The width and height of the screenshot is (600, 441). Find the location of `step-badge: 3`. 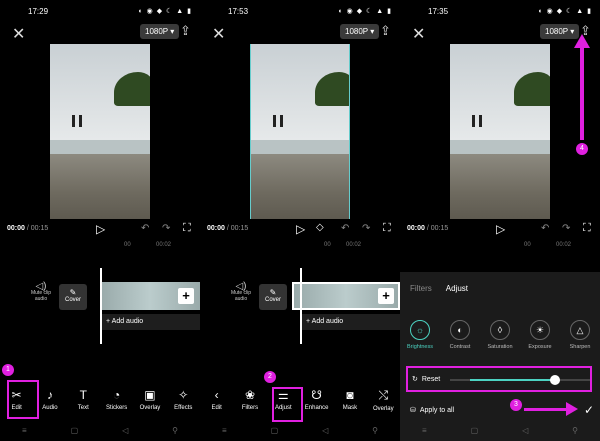

step-badge: 3 is located at coordinates (516, 405).